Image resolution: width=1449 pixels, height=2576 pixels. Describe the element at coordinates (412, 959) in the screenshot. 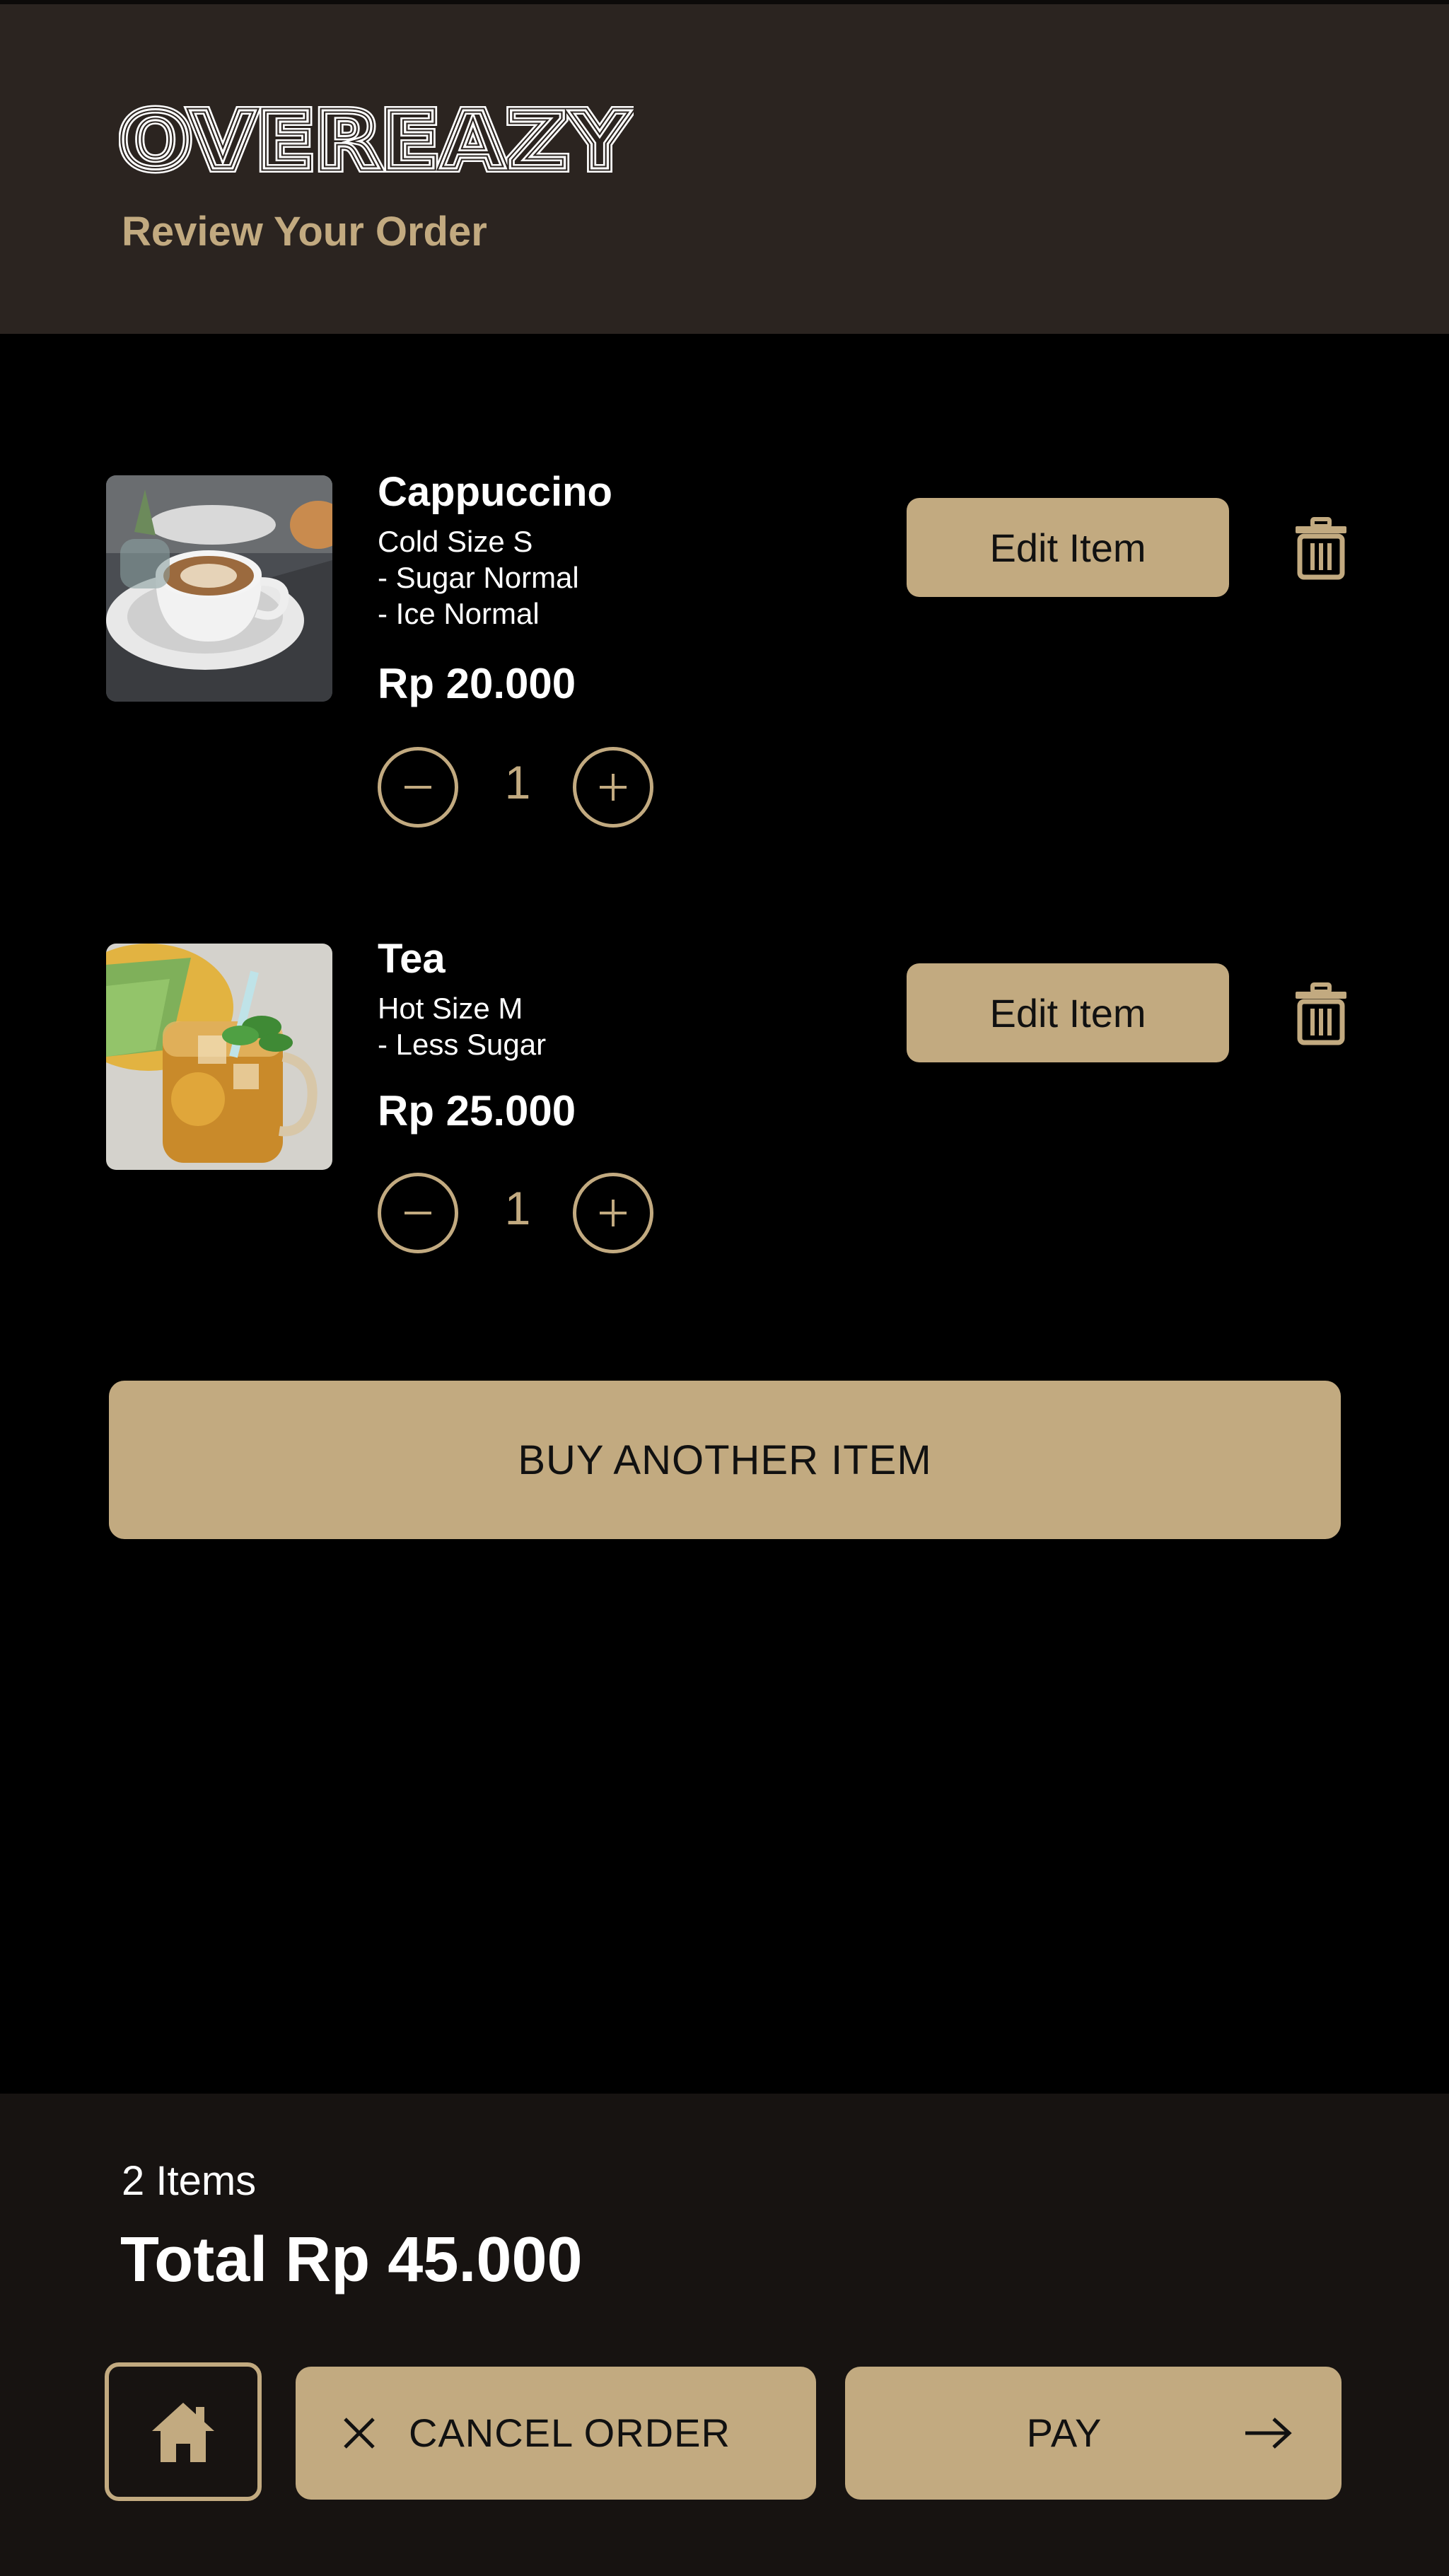

I see `item-name: Tea` at that location.